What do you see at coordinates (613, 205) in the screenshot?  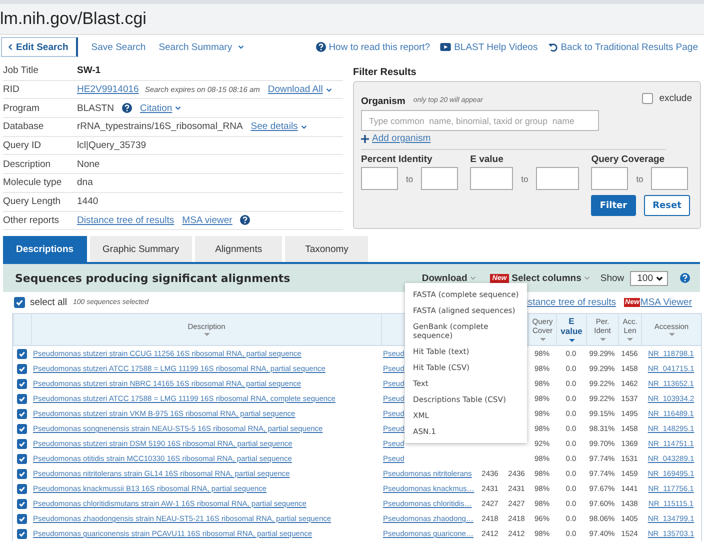 I see `filter-button: Filter` at bounding box center [613, 205].